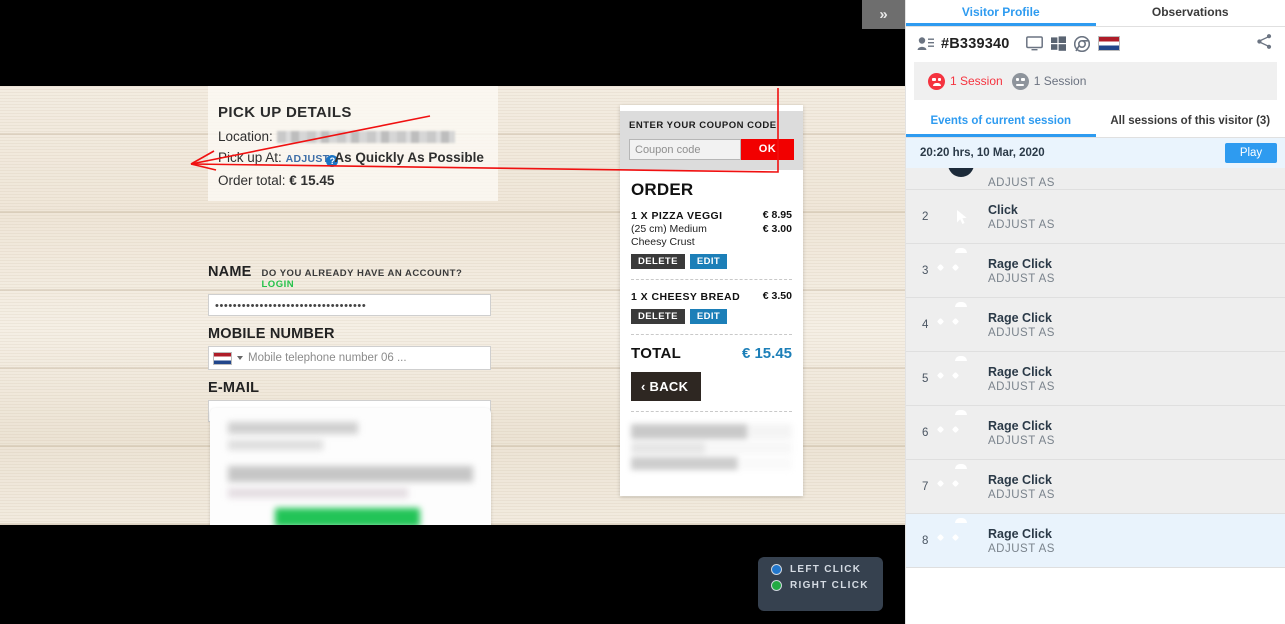 The width and height of the screenshot is (1285, 624). What do you see at coordinates (365, 137) in the screenshot?
I see `location-redacted-value` at bounding box center [365, 137].